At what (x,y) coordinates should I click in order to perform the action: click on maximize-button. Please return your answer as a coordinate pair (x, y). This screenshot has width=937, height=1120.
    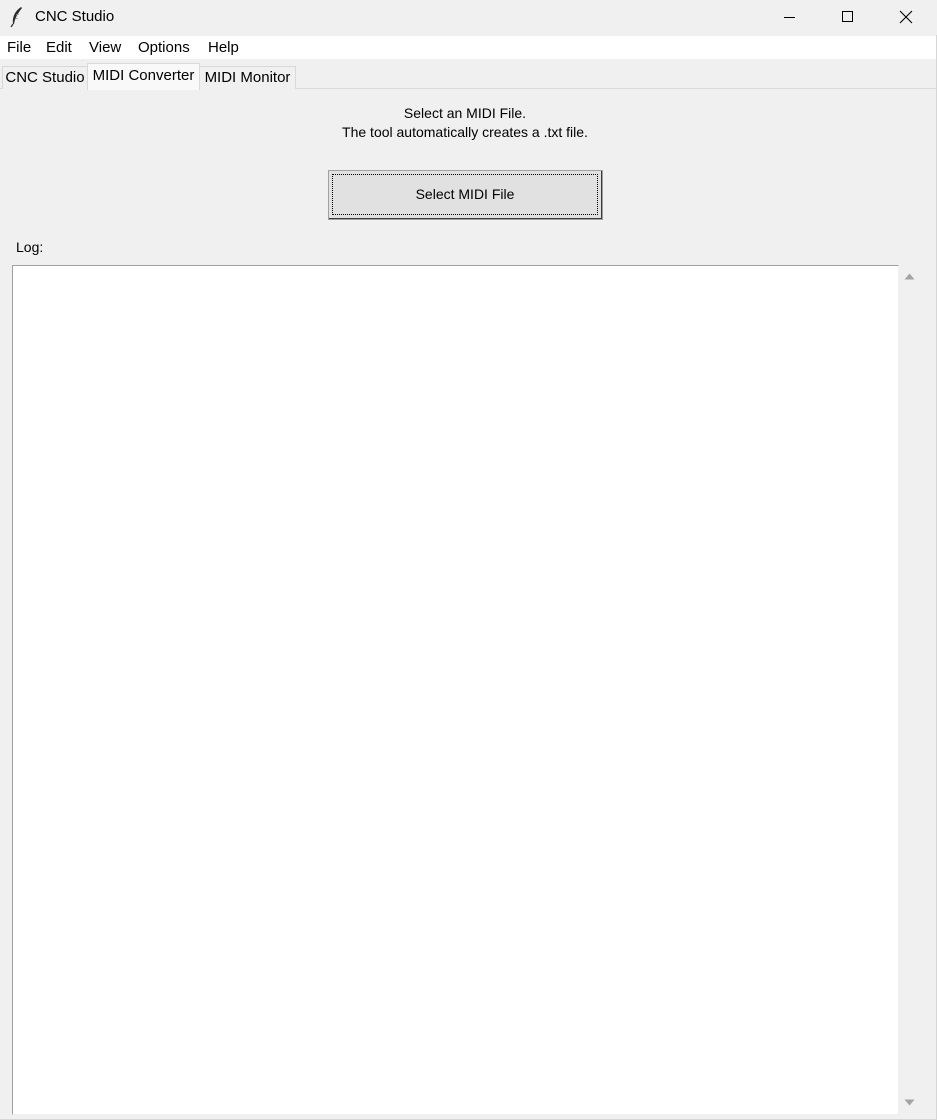
    Looking at the image, I should click on (847, 17).